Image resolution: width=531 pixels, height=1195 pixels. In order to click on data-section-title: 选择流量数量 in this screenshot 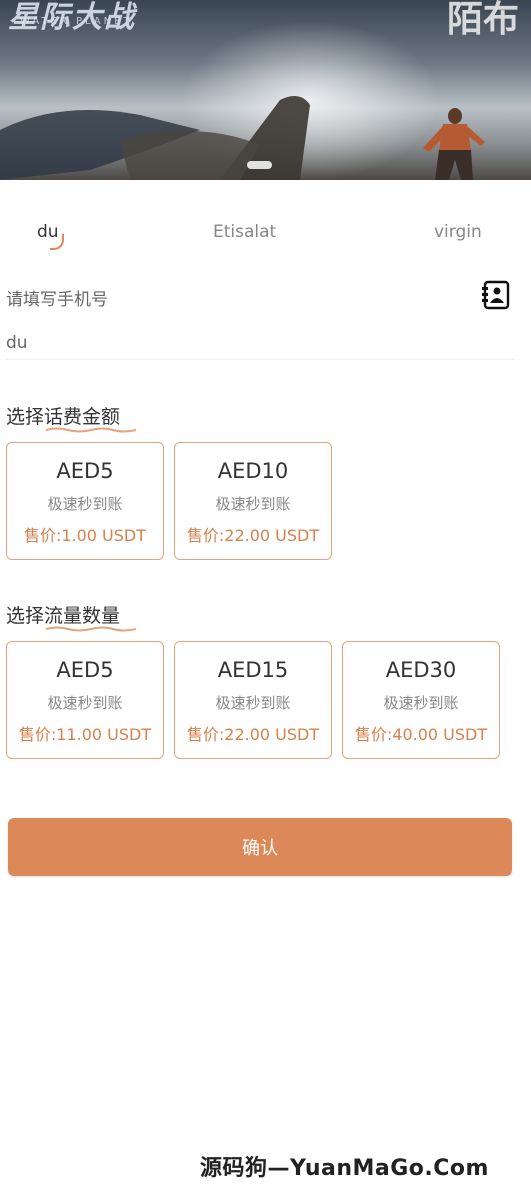, I will do `click(71, 616)`.